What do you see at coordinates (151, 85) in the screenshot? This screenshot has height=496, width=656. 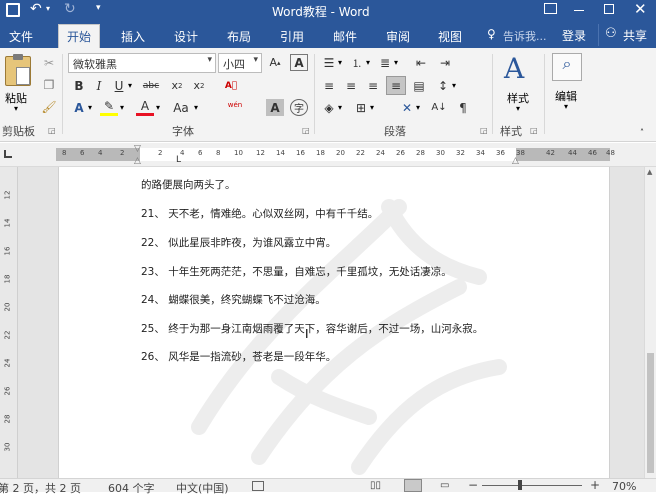 I see `strikethrough-button: abc` at bounding box center [151, 85].